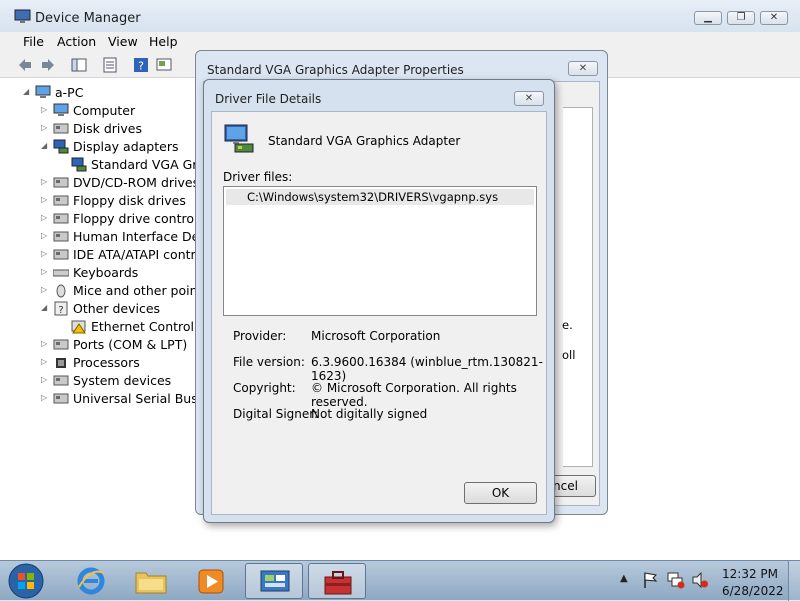  What do you see at coordinates (569, 355) in the screenshot?
I see `properties-text-fragment: oll` at bounding box center [569, 355].